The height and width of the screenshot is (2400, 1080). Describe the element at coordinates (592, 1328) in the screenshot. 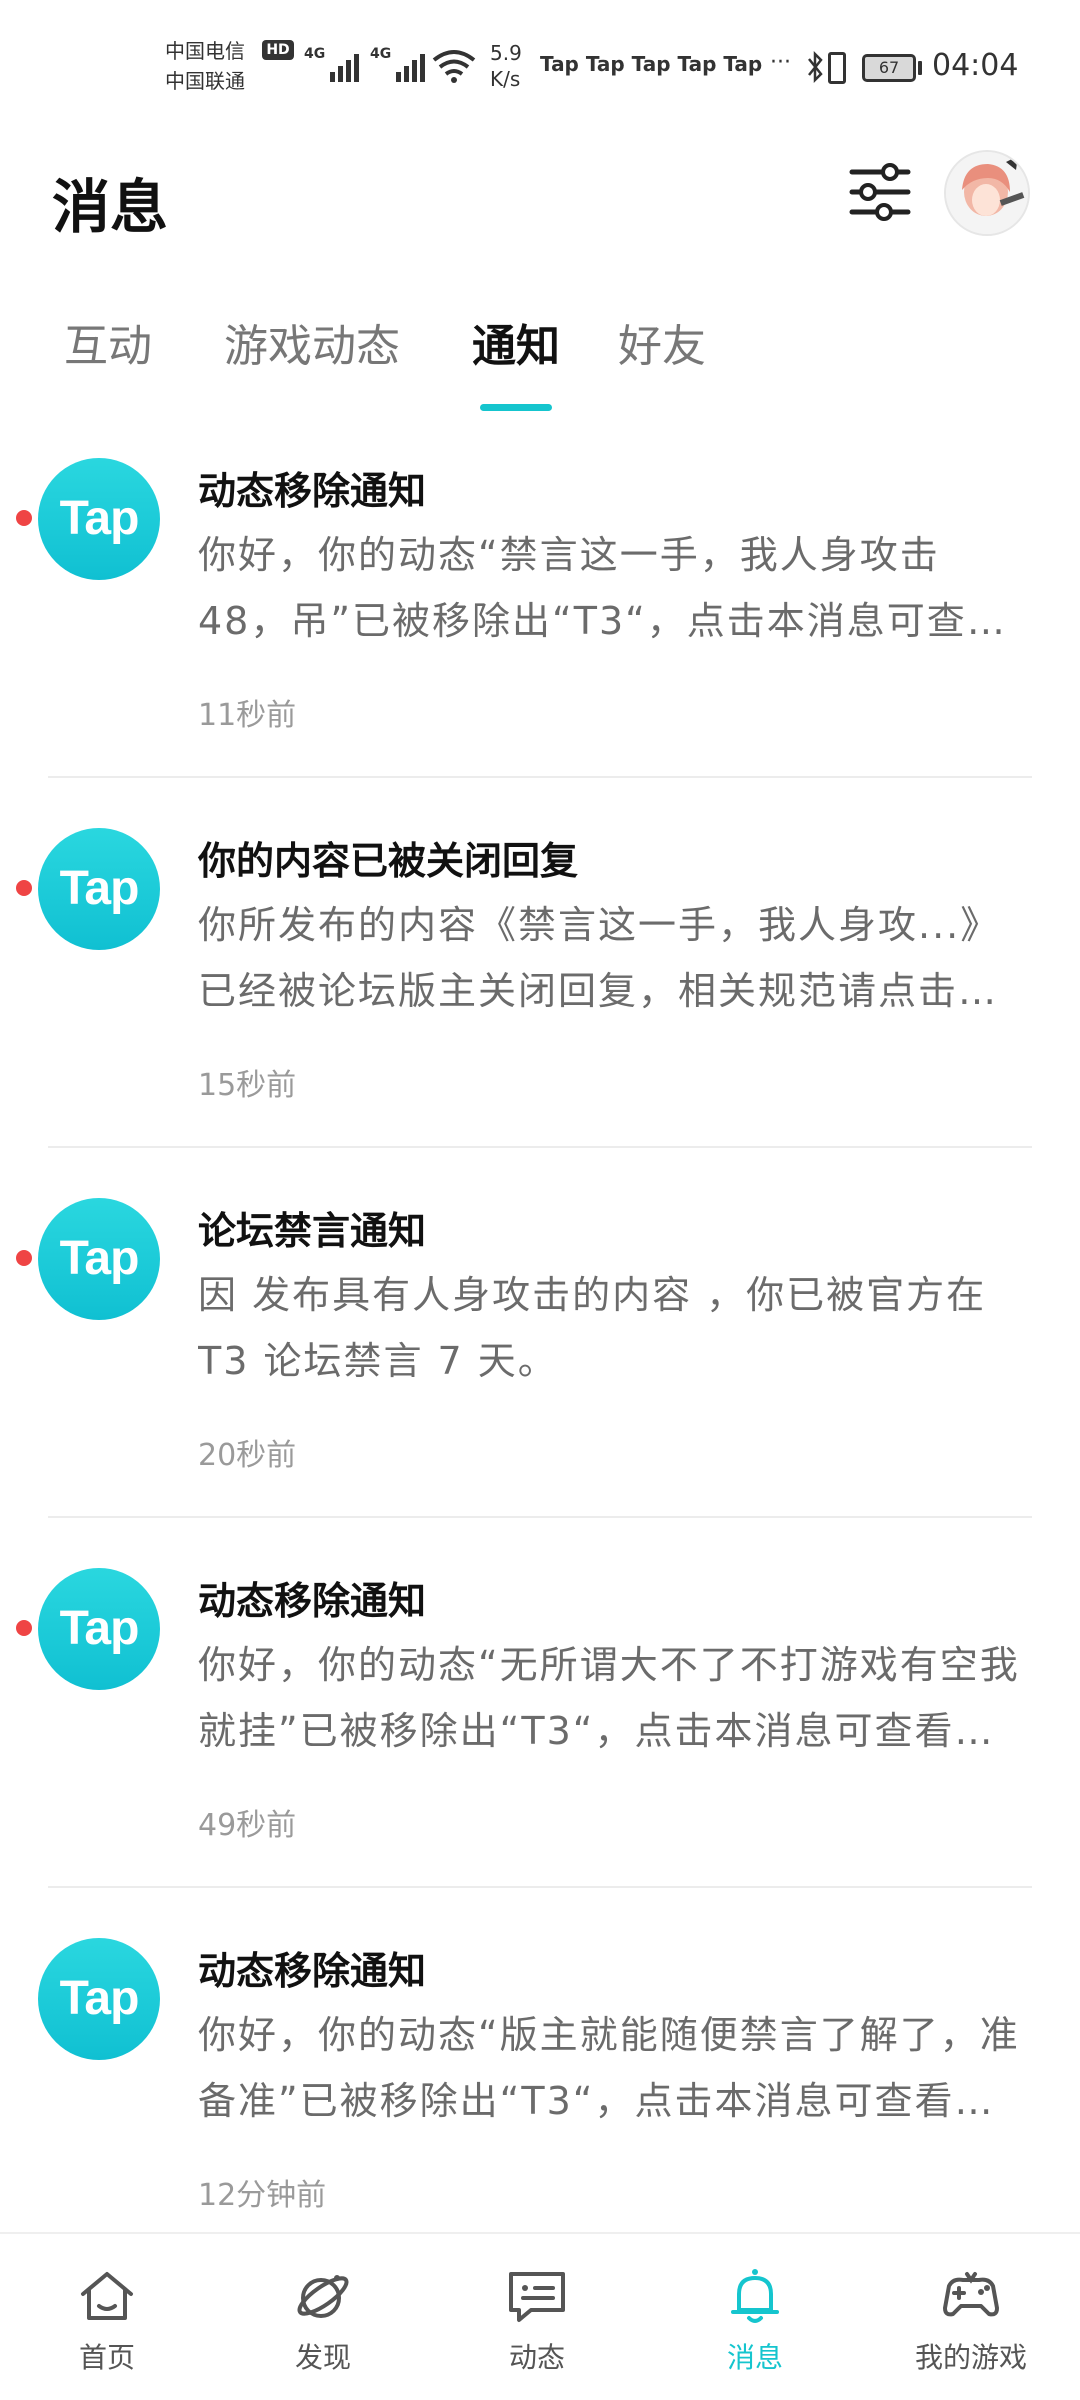

I see `notification-body: 因 发布具有人身攻击的内容 ，你已被官方在T3 论坛禁言 7 天。` at that location.